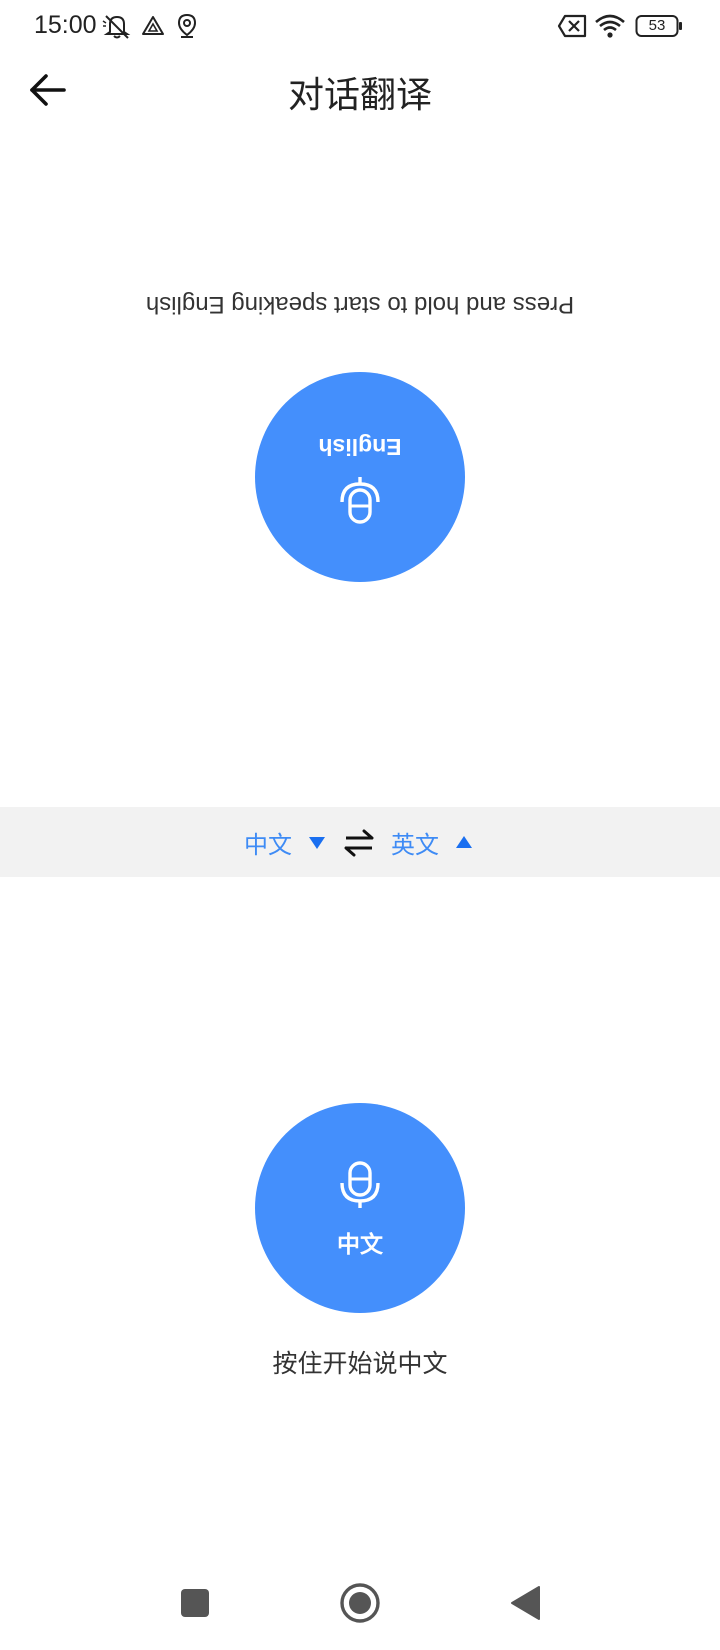 Image resolution: width=720 pixels, height=1650 pixels. I want to click on nav-back-button, so click(525, 1605).